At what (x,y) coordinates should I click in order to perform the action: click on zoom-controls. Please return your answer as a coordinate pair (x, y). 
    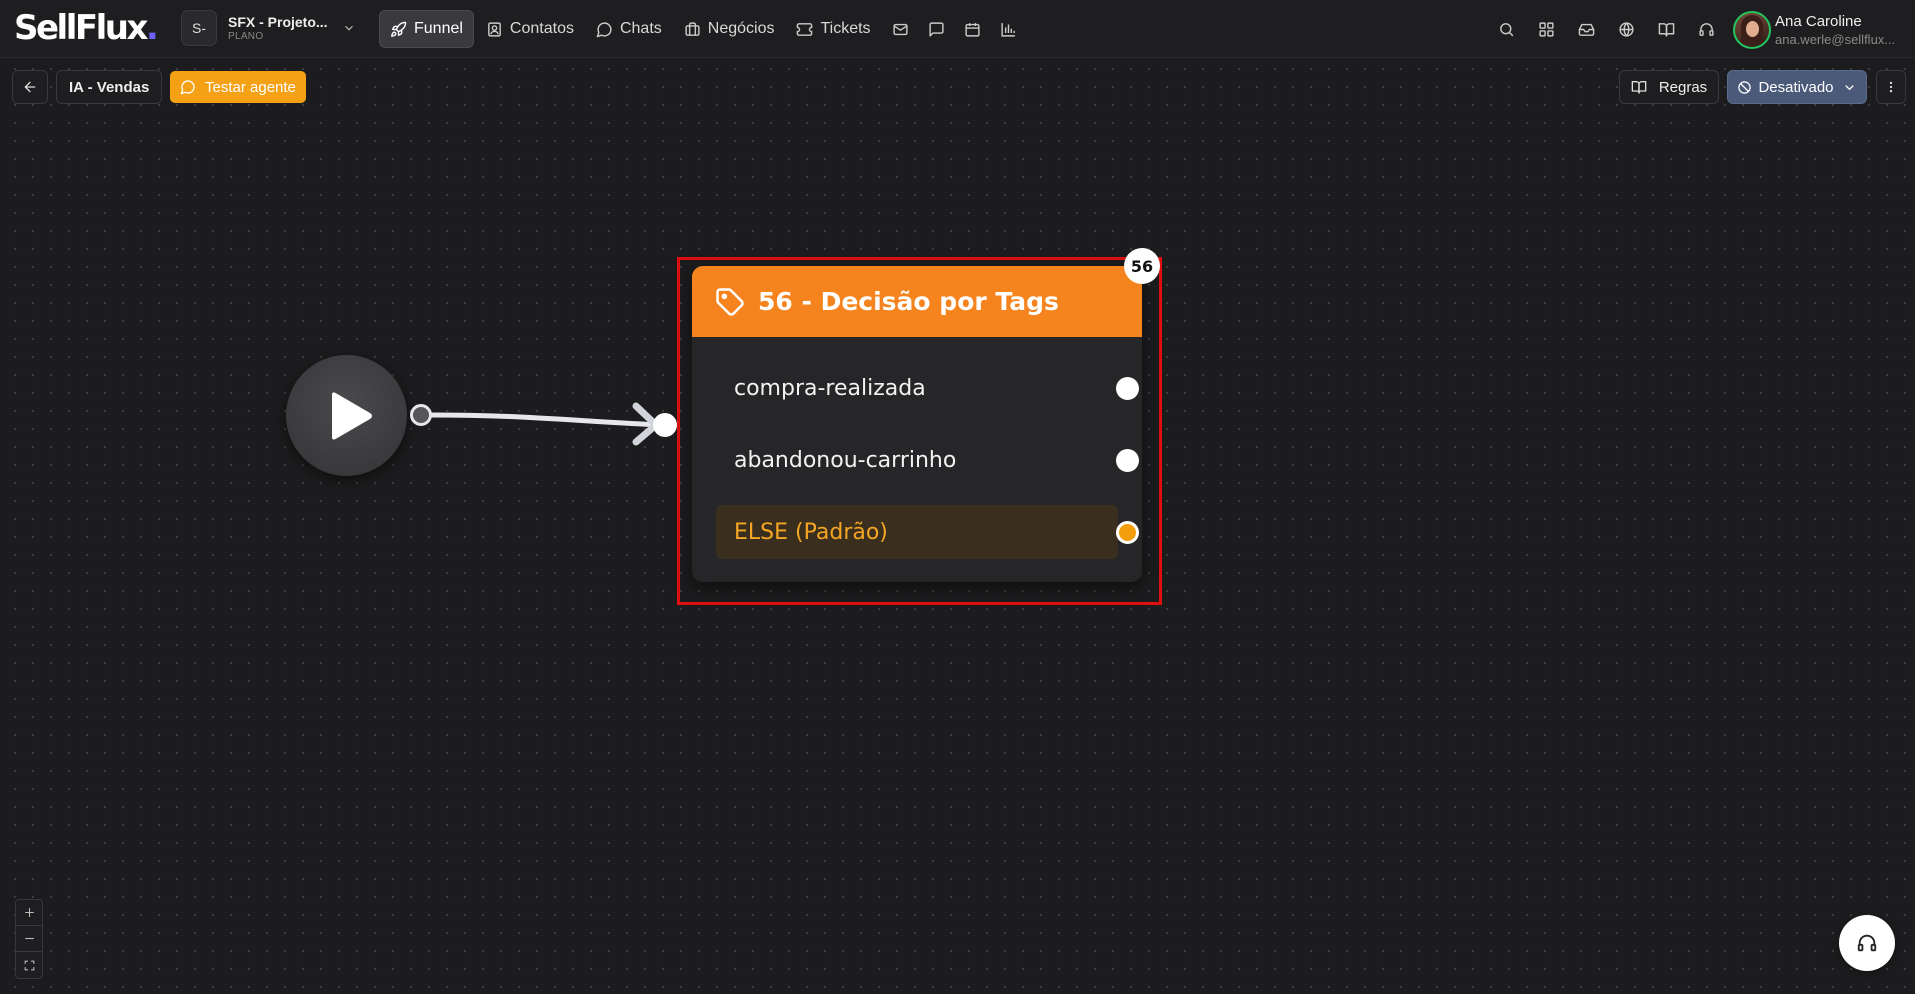
    Looking at the image, I should click on (29, 939).